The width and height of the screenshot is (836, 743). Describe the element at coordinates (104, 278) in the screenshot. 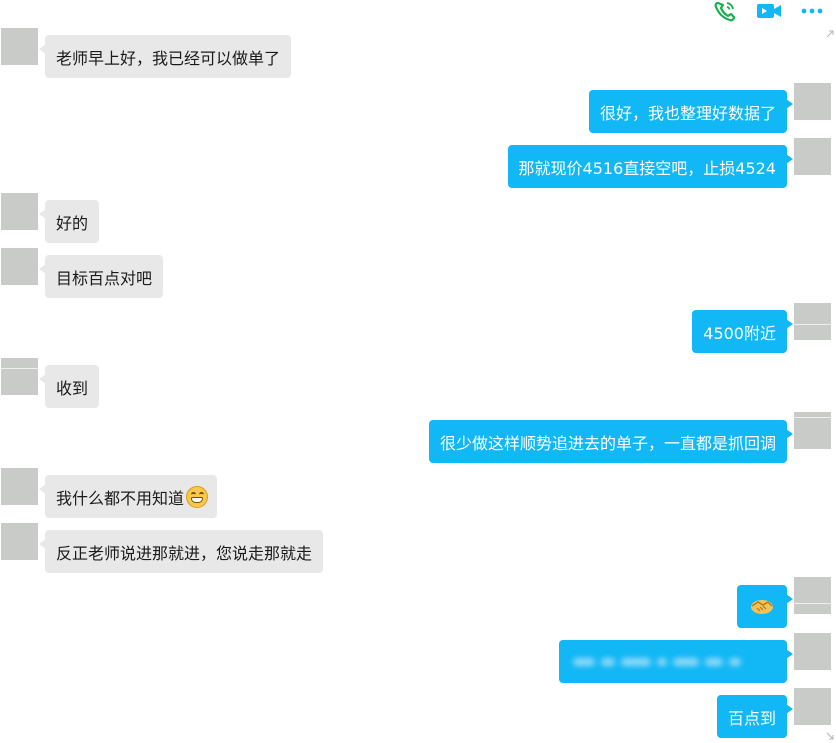

I see `message-text: 目标百点对吧` at that location.